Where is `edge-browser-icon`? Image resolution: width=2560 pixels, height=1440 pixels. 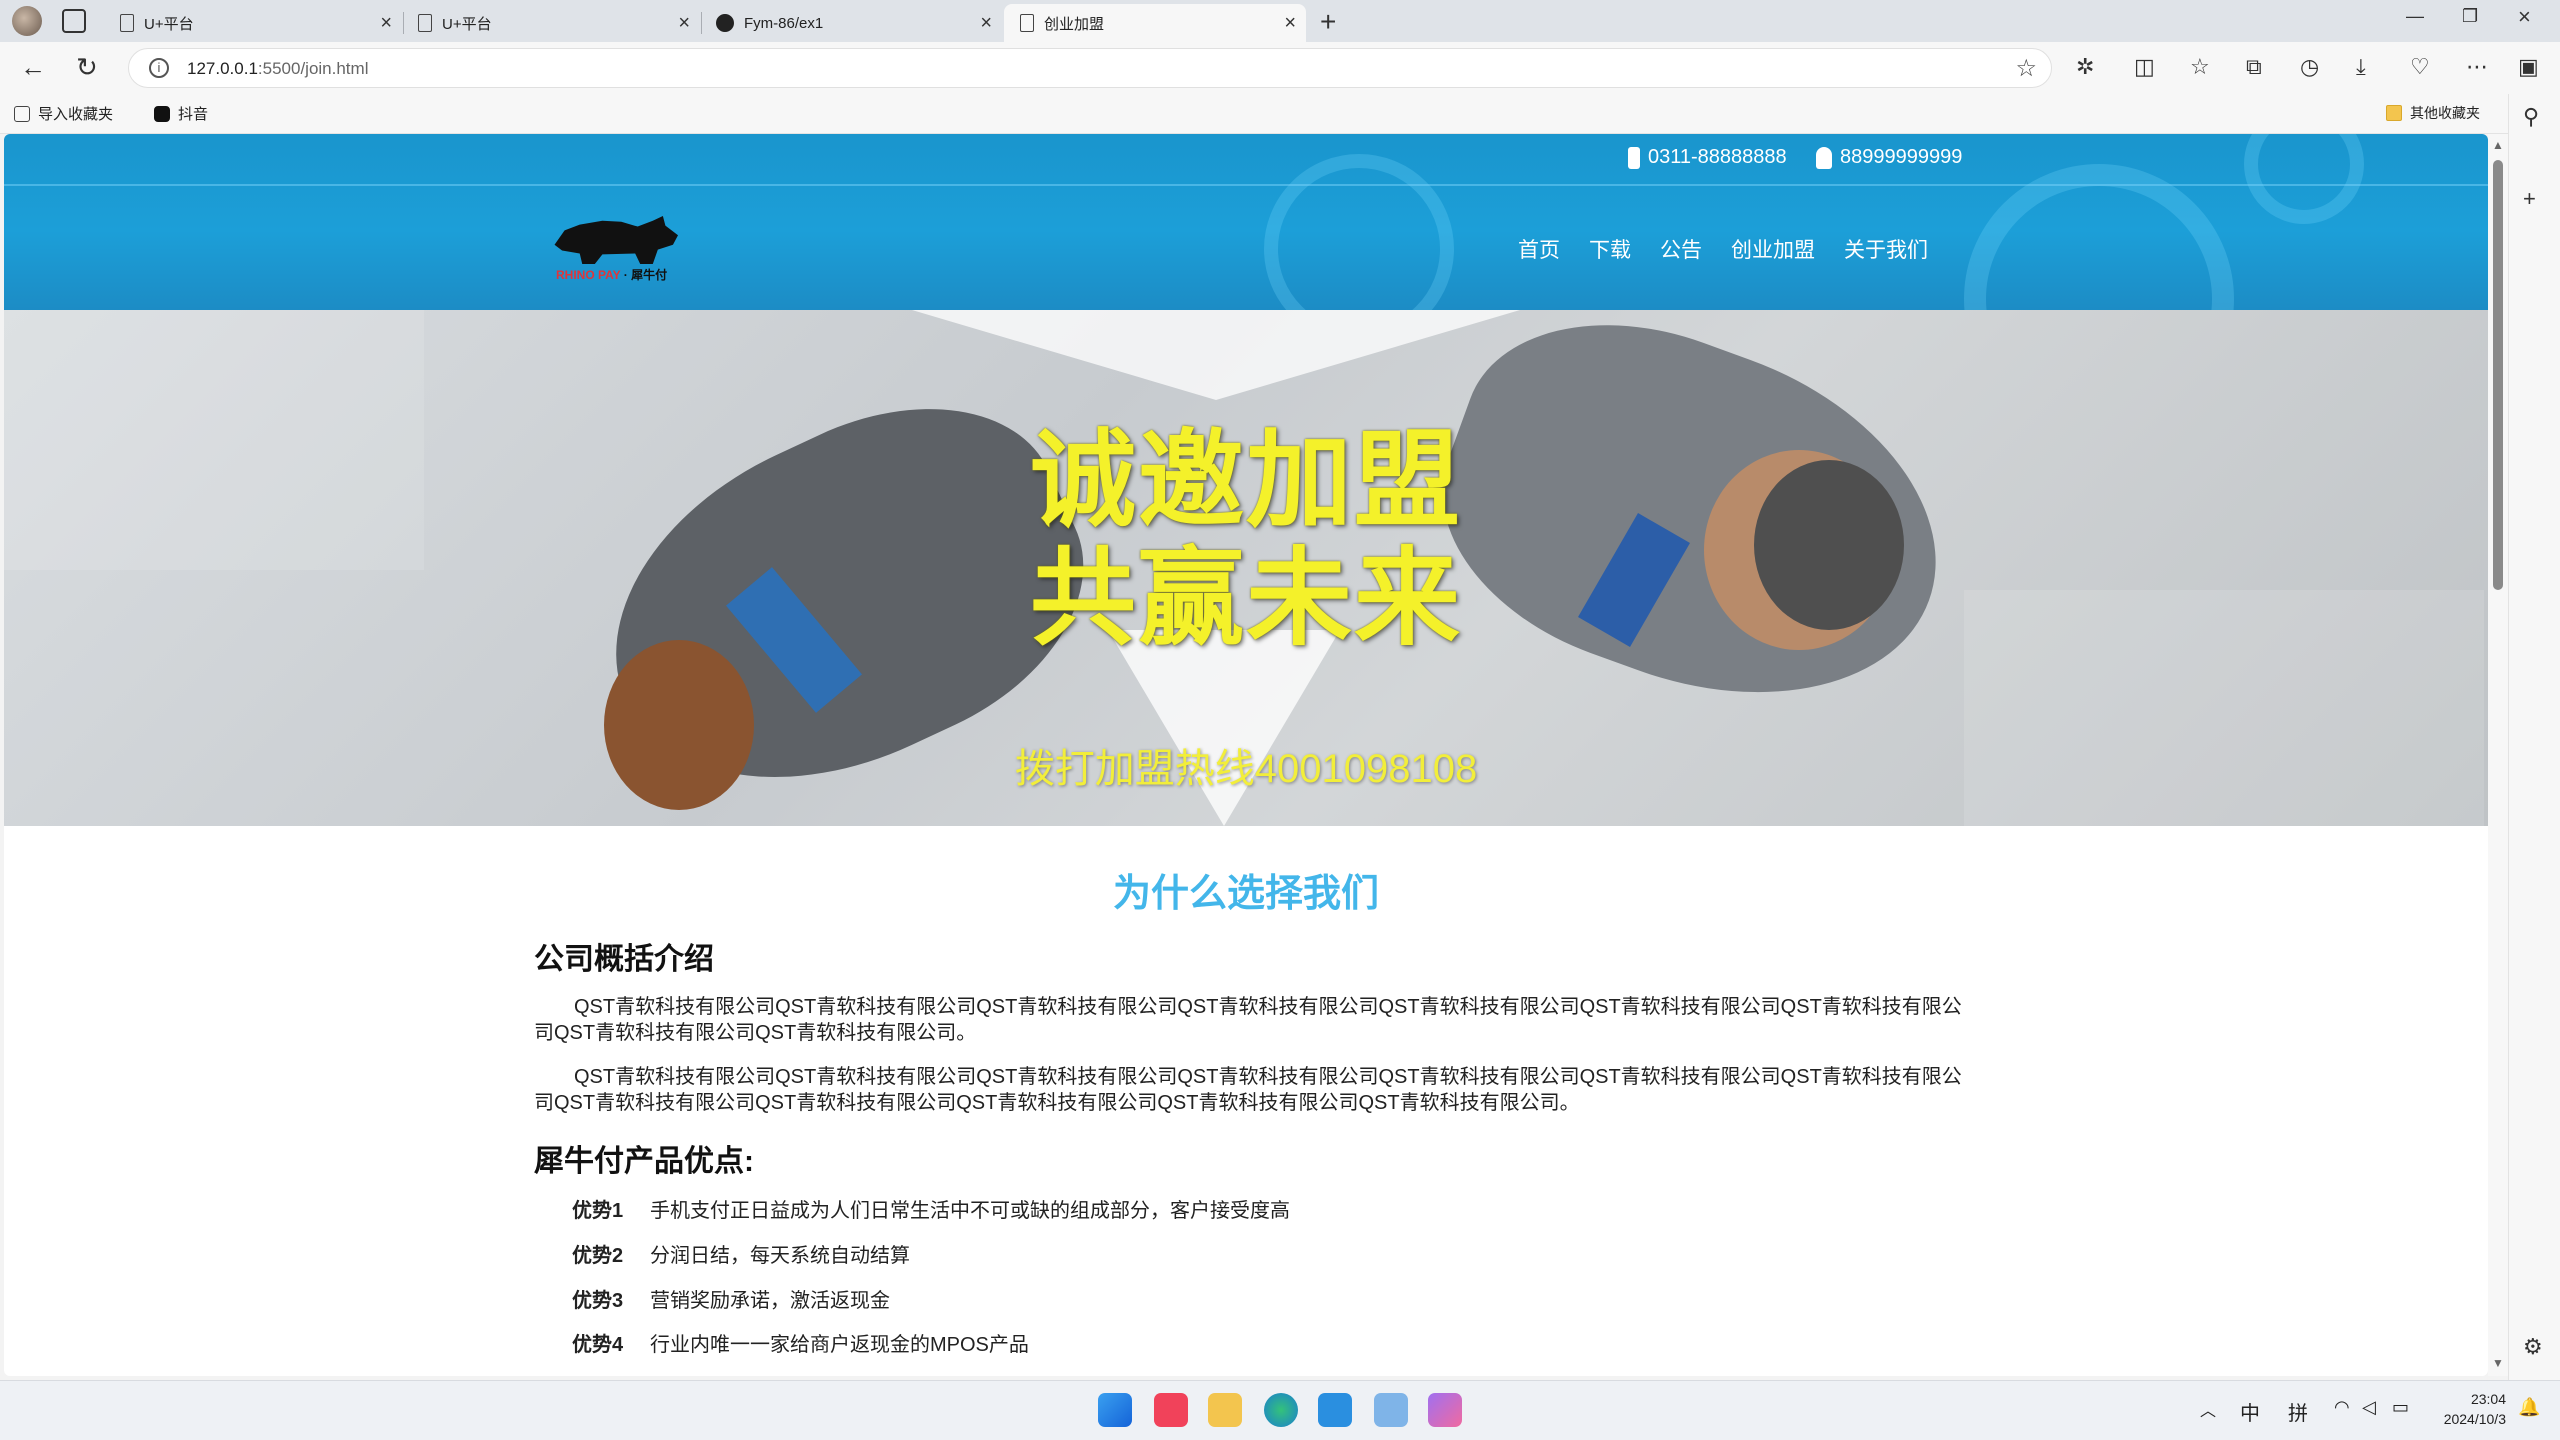 edge-browser-icon is located at coordinates (1281, 1410).